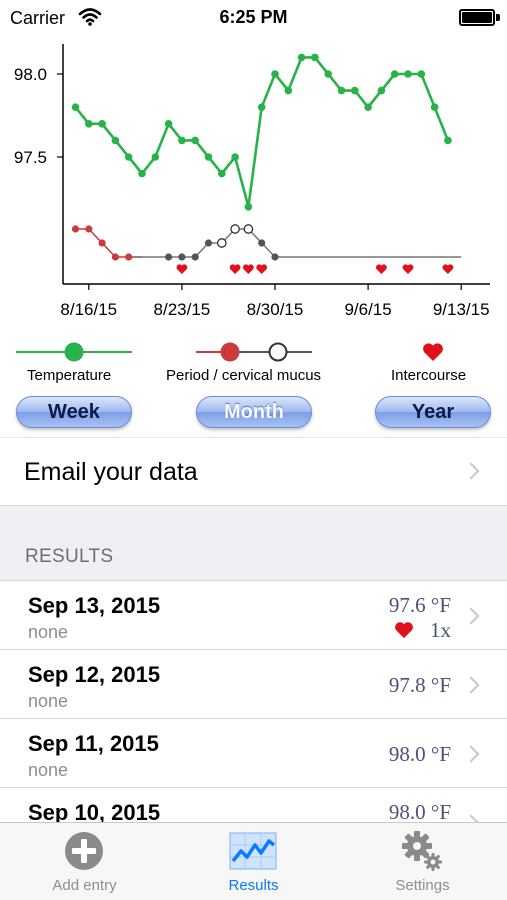  What do you see at coordinates (84, 851) in the screenshot?
I see `plus-circle-icon` at bounding box center [84, 851].